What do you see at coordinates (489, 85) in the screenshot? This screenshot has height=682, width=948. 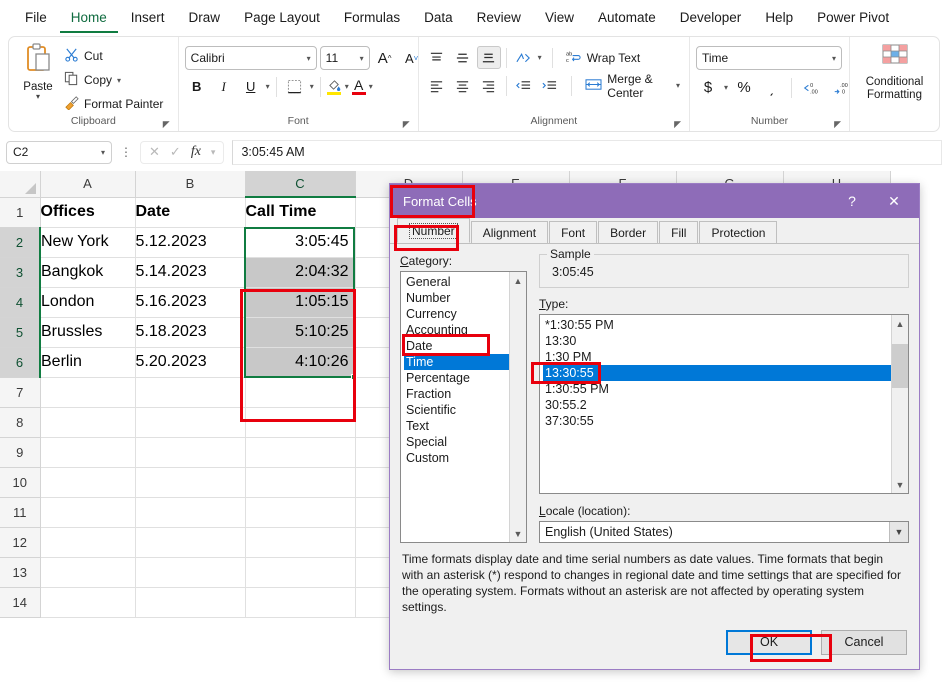 I see `align-right-button` at bounding box center [489, 85].